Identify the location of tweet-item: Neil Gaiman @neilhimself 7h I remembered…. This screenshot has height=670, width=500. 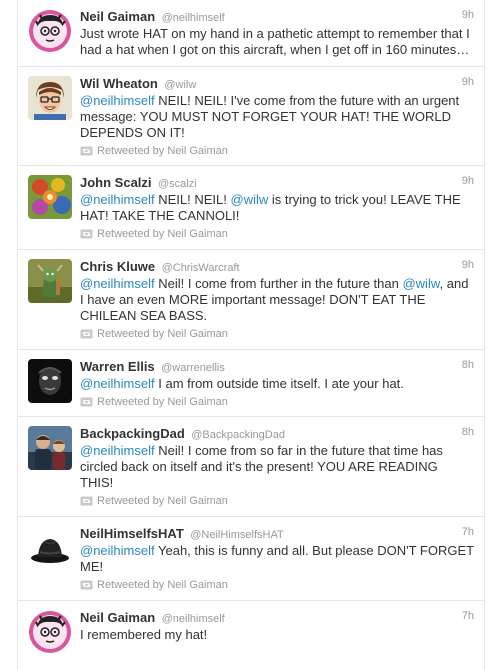
(251, 635).